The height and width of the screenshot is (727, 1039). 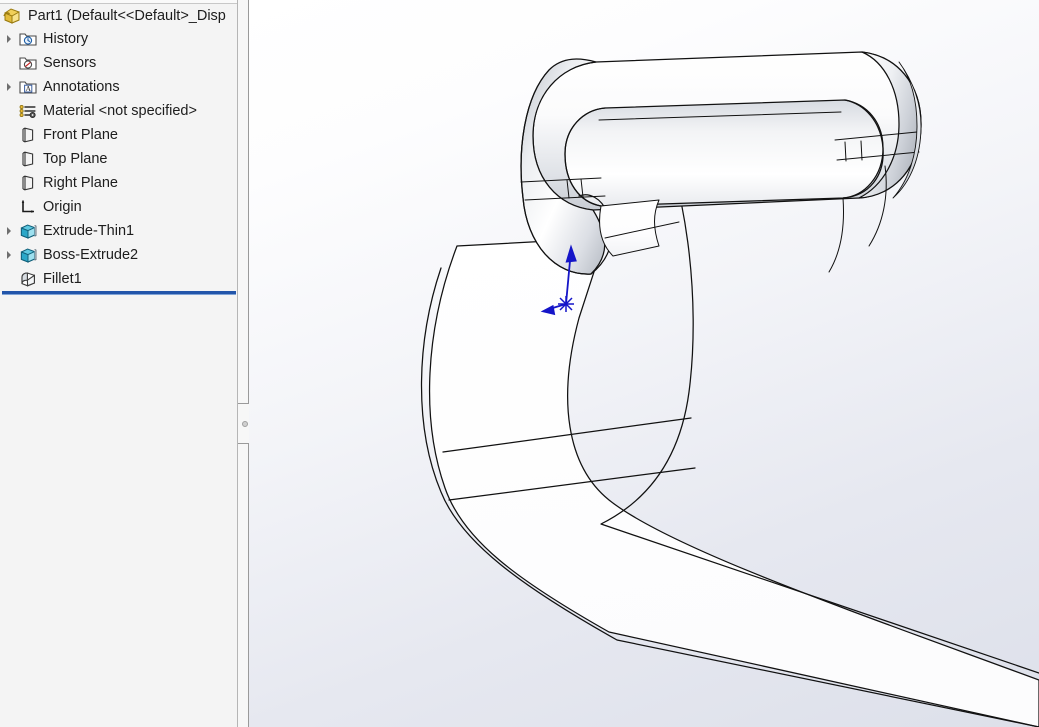 I want to click on panel-splitter, so click(x=246, y=363).